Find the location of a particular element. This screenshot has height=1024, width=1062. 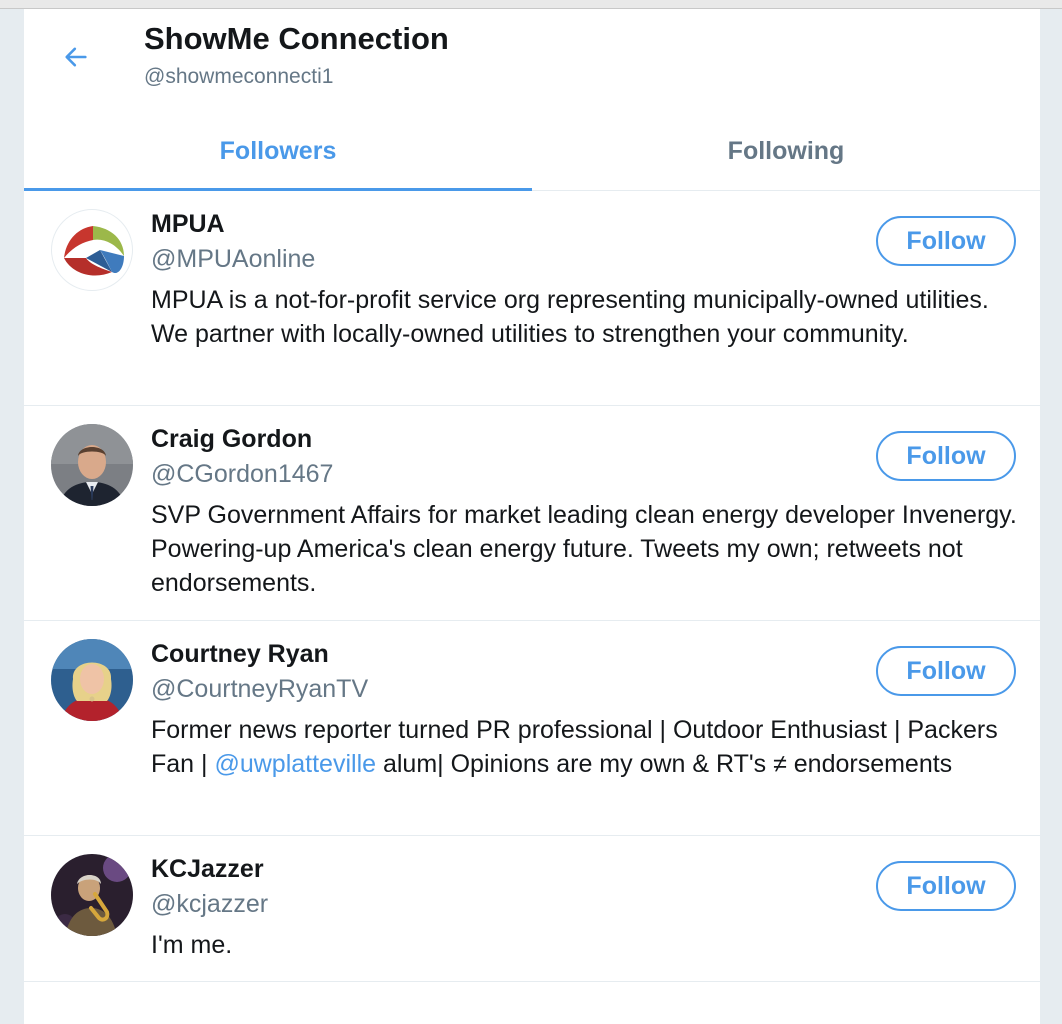

user-name: MPUA is located at coordinates (188, 224).